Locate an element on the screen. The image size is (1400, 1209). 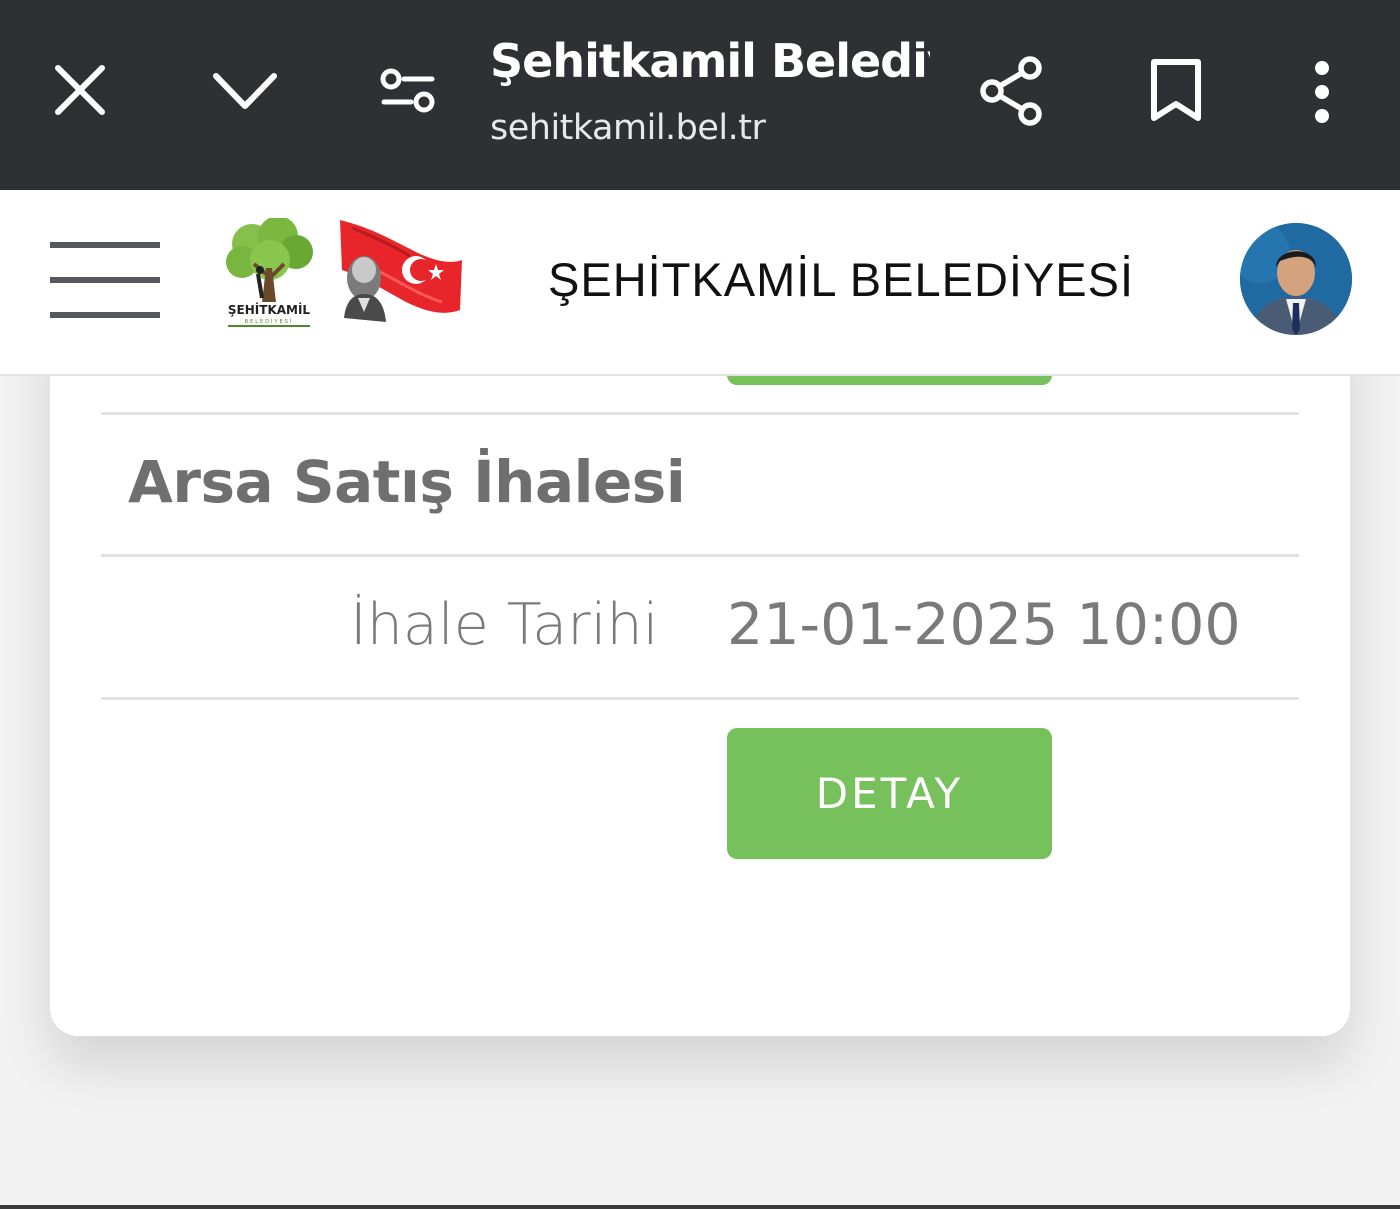
tender-date-label: İhale Tarihi is located at coordinates (504, 625).